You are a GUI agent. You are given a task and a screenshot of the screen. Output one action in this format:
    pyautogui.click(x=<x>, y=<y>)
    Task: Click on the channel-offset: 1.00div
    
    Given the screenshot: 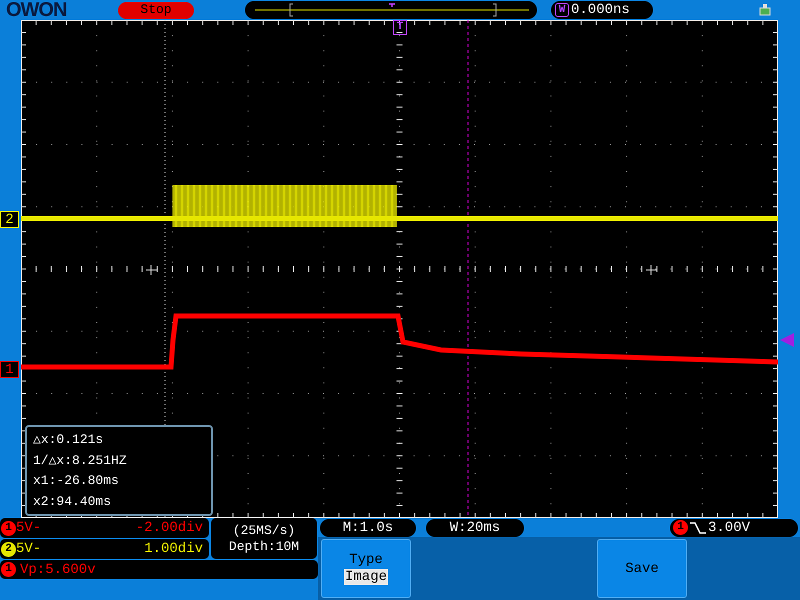 What is the action you would take?
    pyautogui.click(x=173, y=549)
    